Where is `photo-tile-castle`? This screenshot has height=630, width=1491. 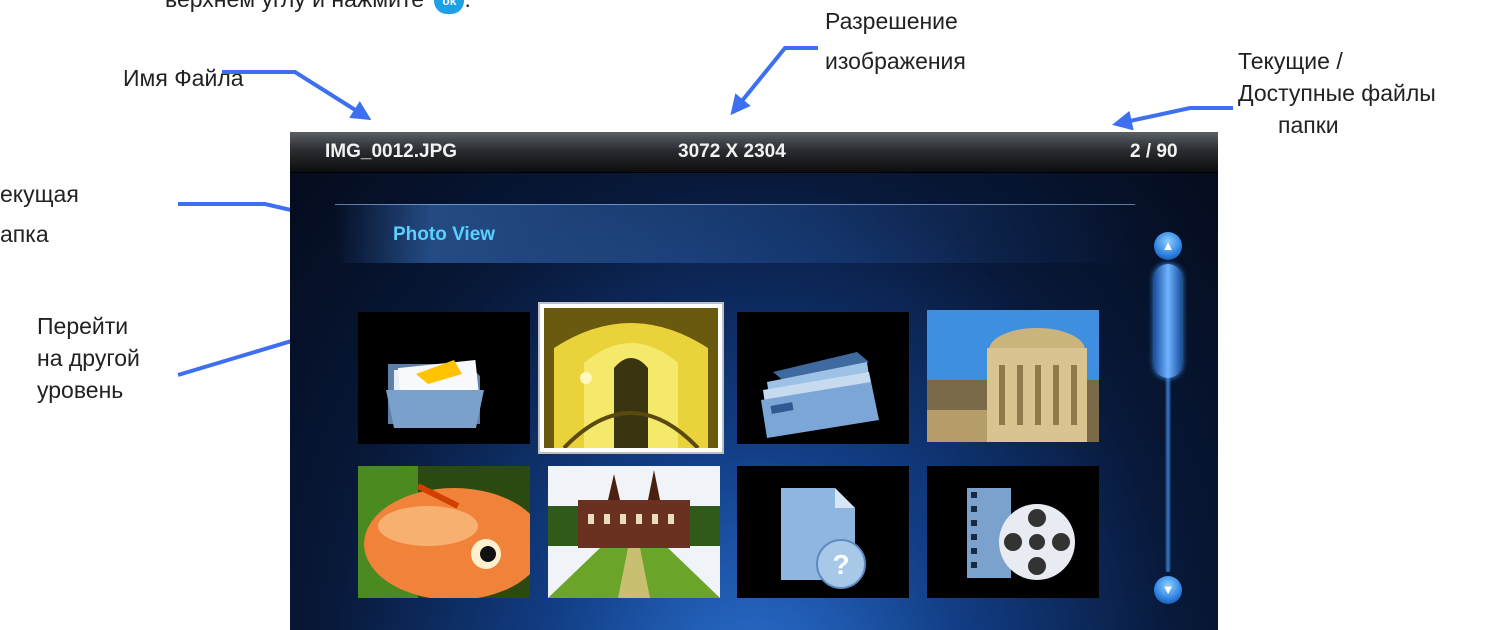
photo-tile-castle is located at coordinates (634, 532).